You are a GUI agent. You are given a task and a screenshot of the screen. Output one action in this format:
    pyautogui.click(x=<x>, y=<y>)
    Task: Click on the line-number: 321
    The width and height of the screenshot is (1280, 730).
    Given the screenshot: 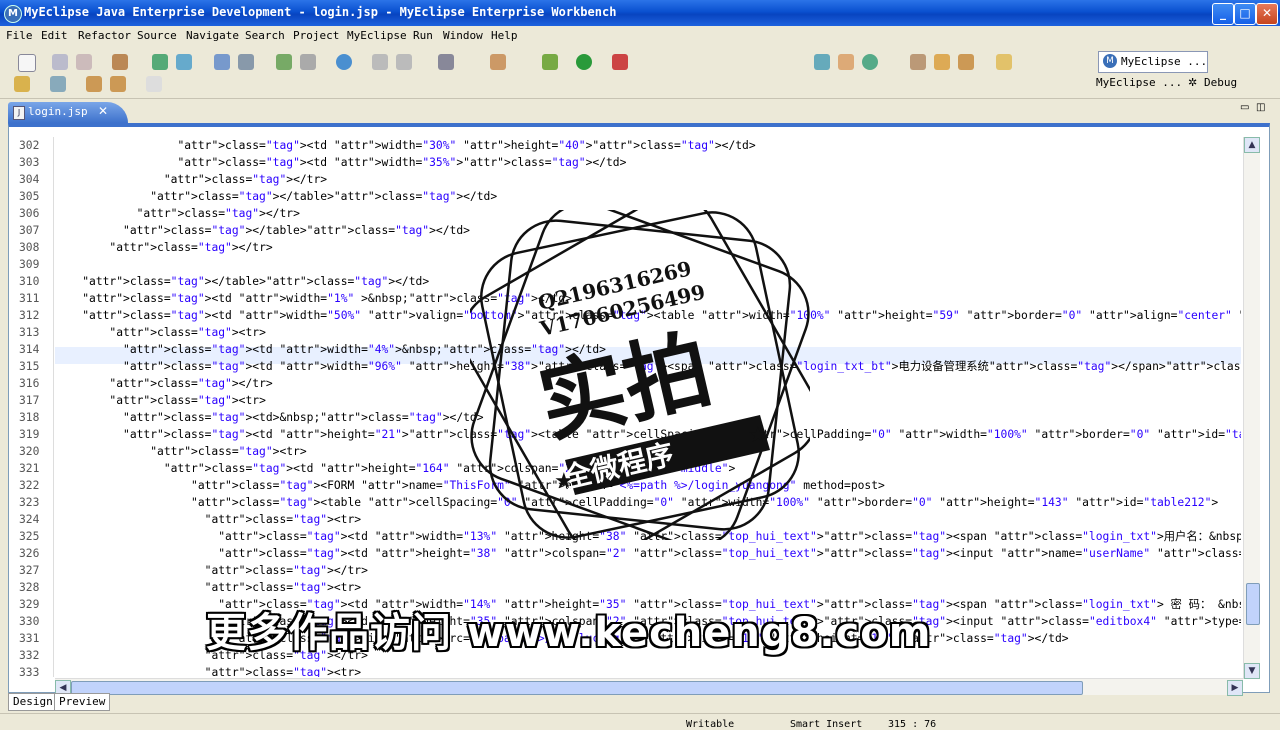 What is the action you would take?
    pyautogui.click(x=29, y=468)
    